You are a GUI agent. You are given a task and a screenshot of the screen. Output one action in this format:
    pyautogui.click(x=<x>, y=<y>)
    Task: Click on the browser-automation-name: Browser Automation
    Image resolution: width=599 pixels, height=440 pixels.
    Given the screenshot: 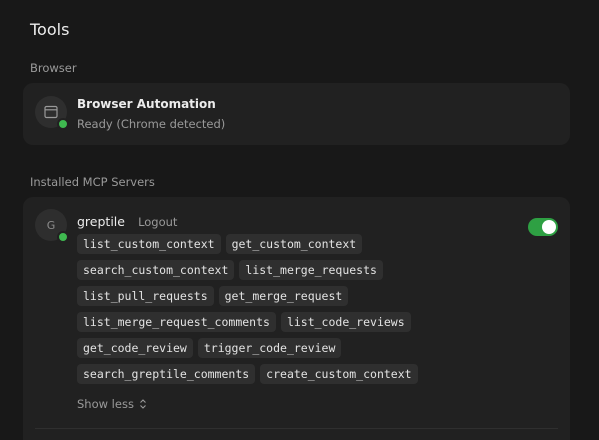 What is the action you would take?
    pyautogui.click(x=146, y=104)
    